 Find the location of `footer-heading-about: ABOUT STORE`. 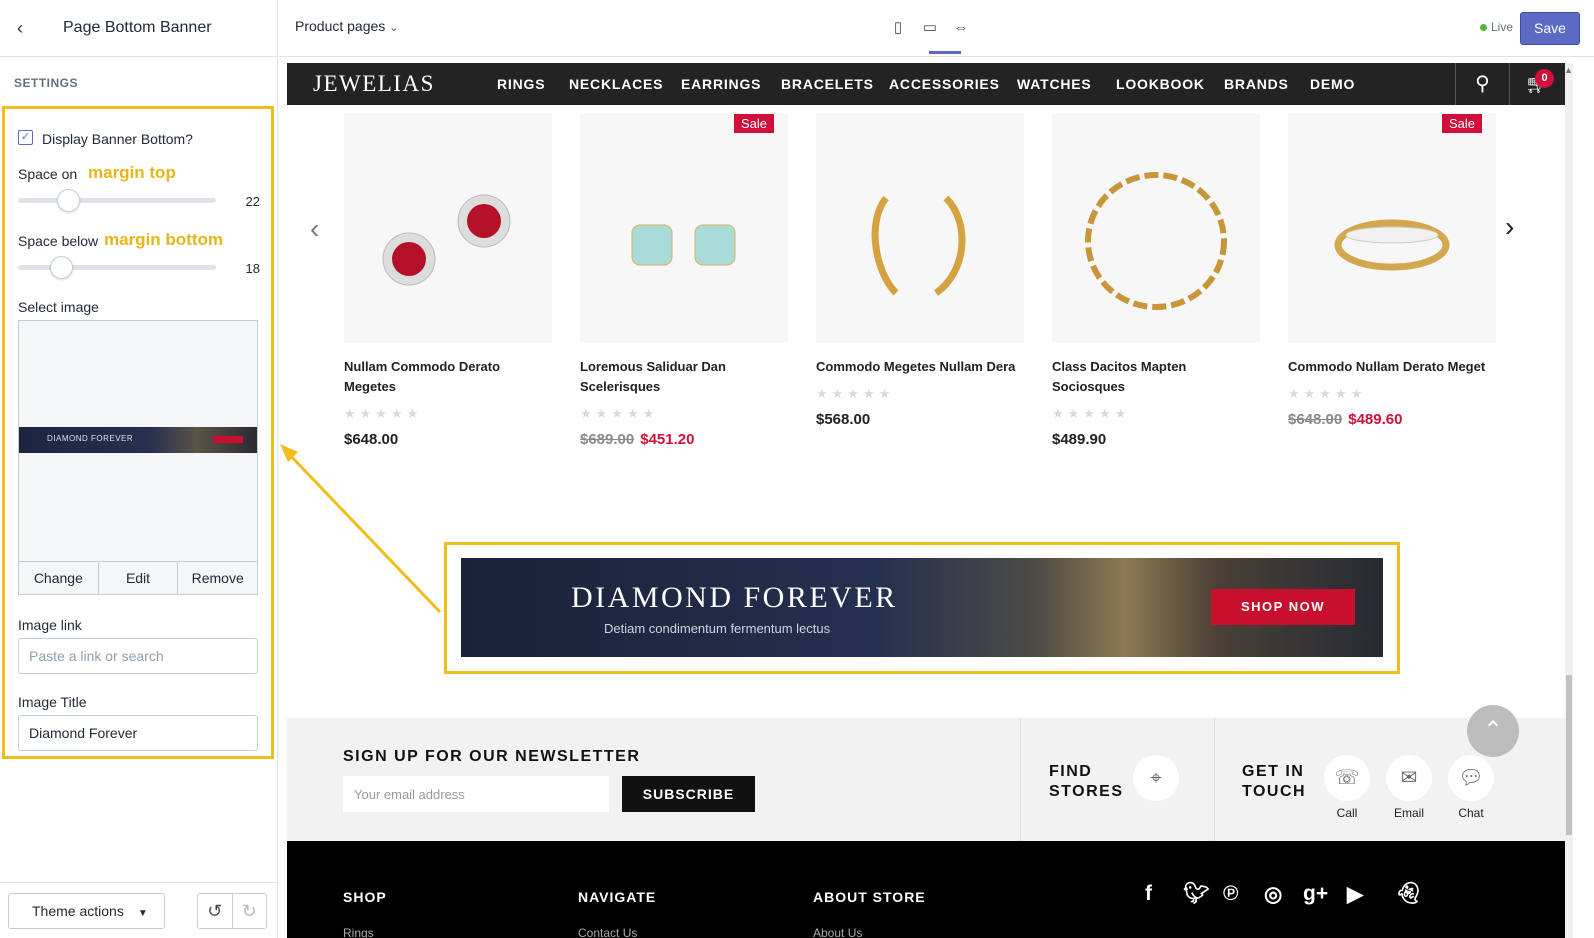

footer-heading-about: ABOUT STORE is located at coordinates (869, 897).